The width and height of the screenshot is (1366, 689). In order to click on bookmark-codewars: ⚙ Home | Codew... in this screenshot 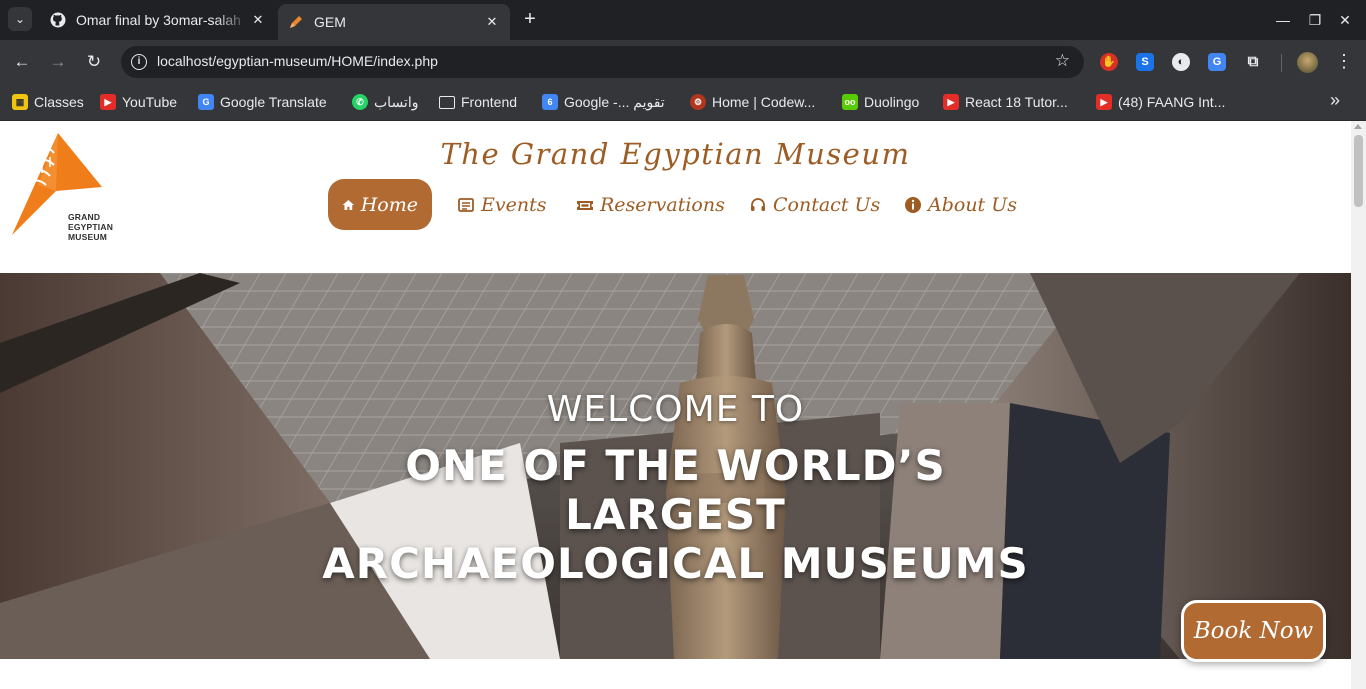, I will do `click(752, 102)`.